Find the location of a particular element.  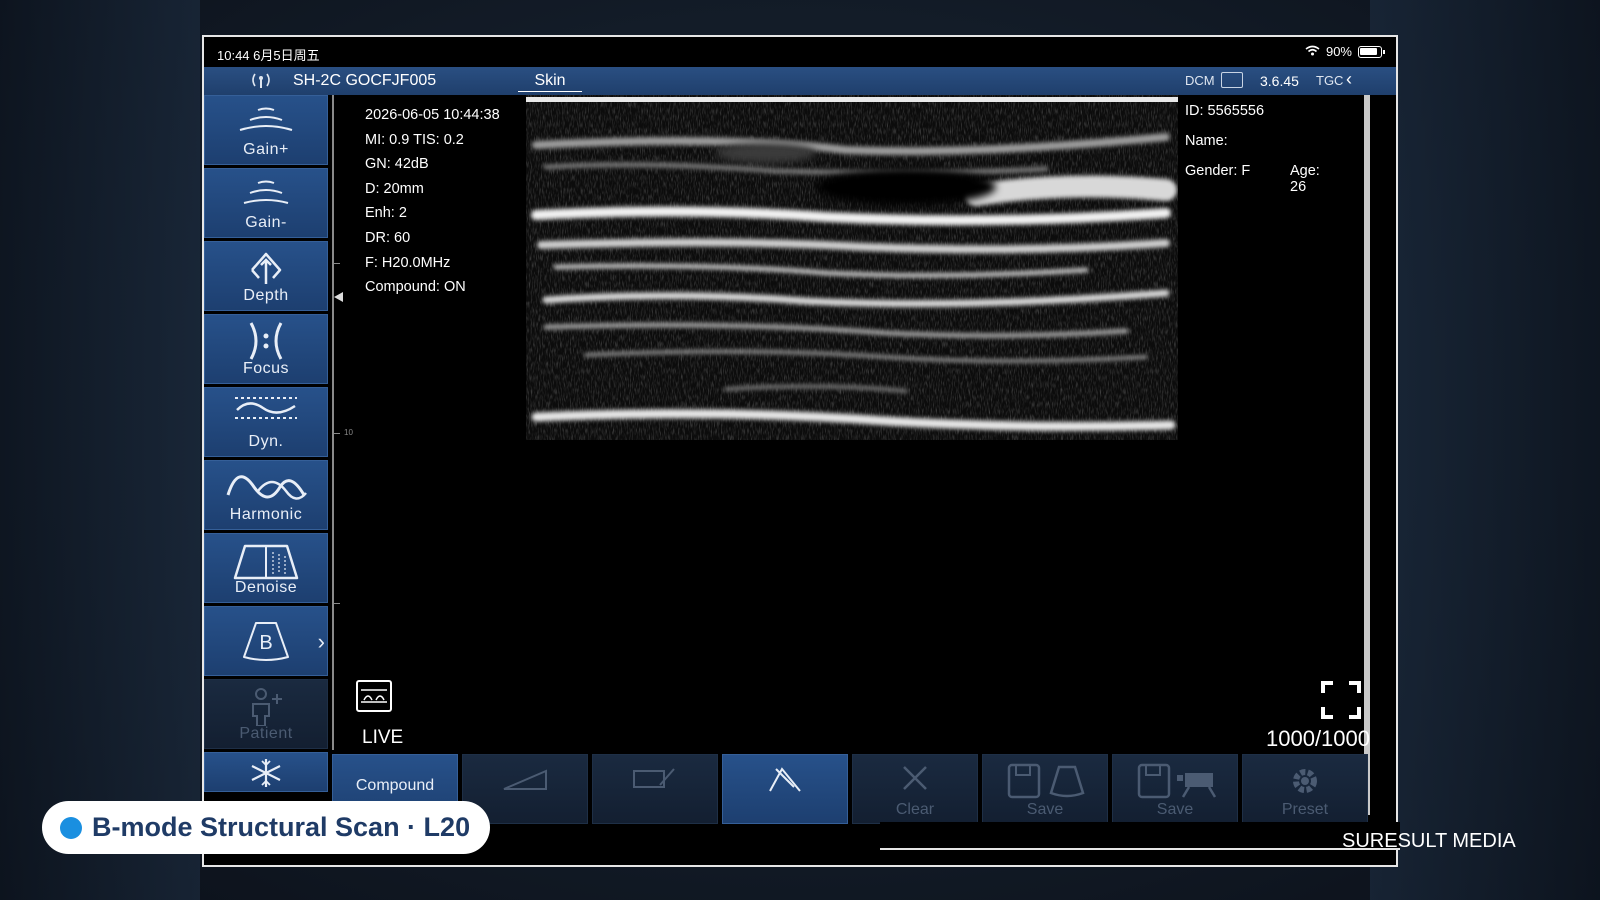

b-mode-button: B › is located at coordinates (266, 641).